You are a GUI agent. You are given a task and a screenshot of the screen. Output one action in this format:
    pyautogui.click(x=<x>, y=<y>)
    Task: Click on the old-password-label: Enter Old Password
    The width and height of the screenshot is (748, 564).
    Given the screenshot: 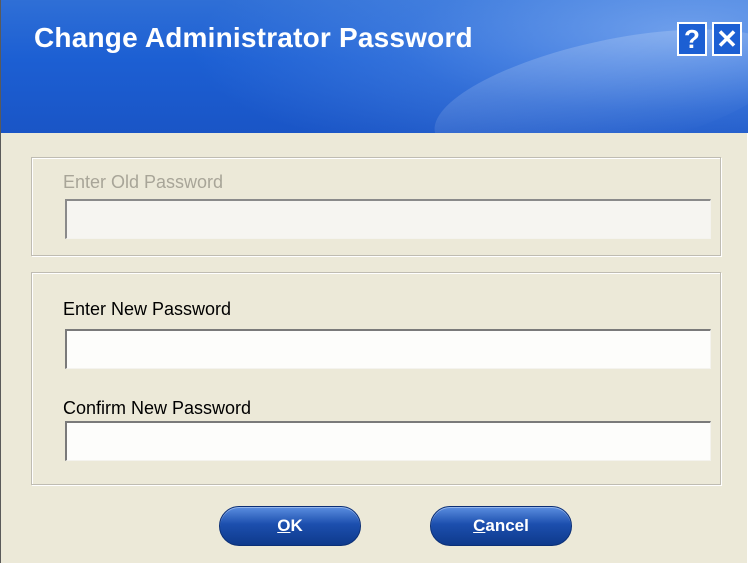 What is the action you would take?
    pyautogui.click(x=143, y=182)
    